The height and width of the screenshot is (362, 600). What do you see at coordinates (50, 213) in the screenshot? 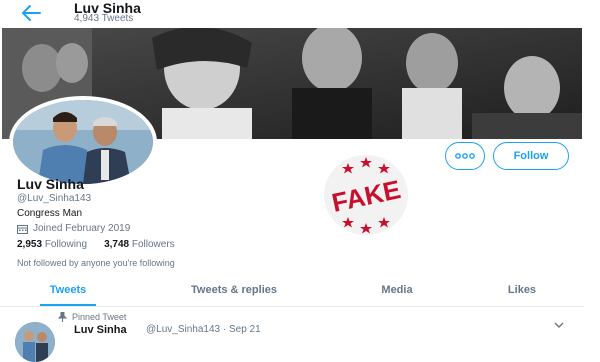
I see `profile-bio: Congress Man` at bounding box center [50, 213].